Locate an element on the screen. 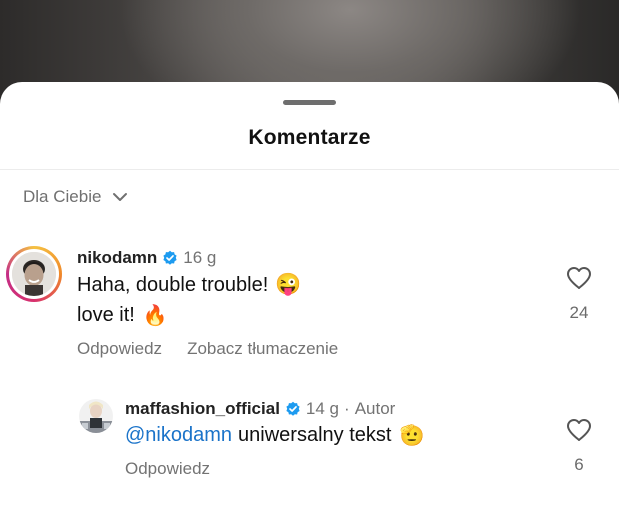  comment-text-line-2: love it! 🔥 is located at coordinates (122, 315).